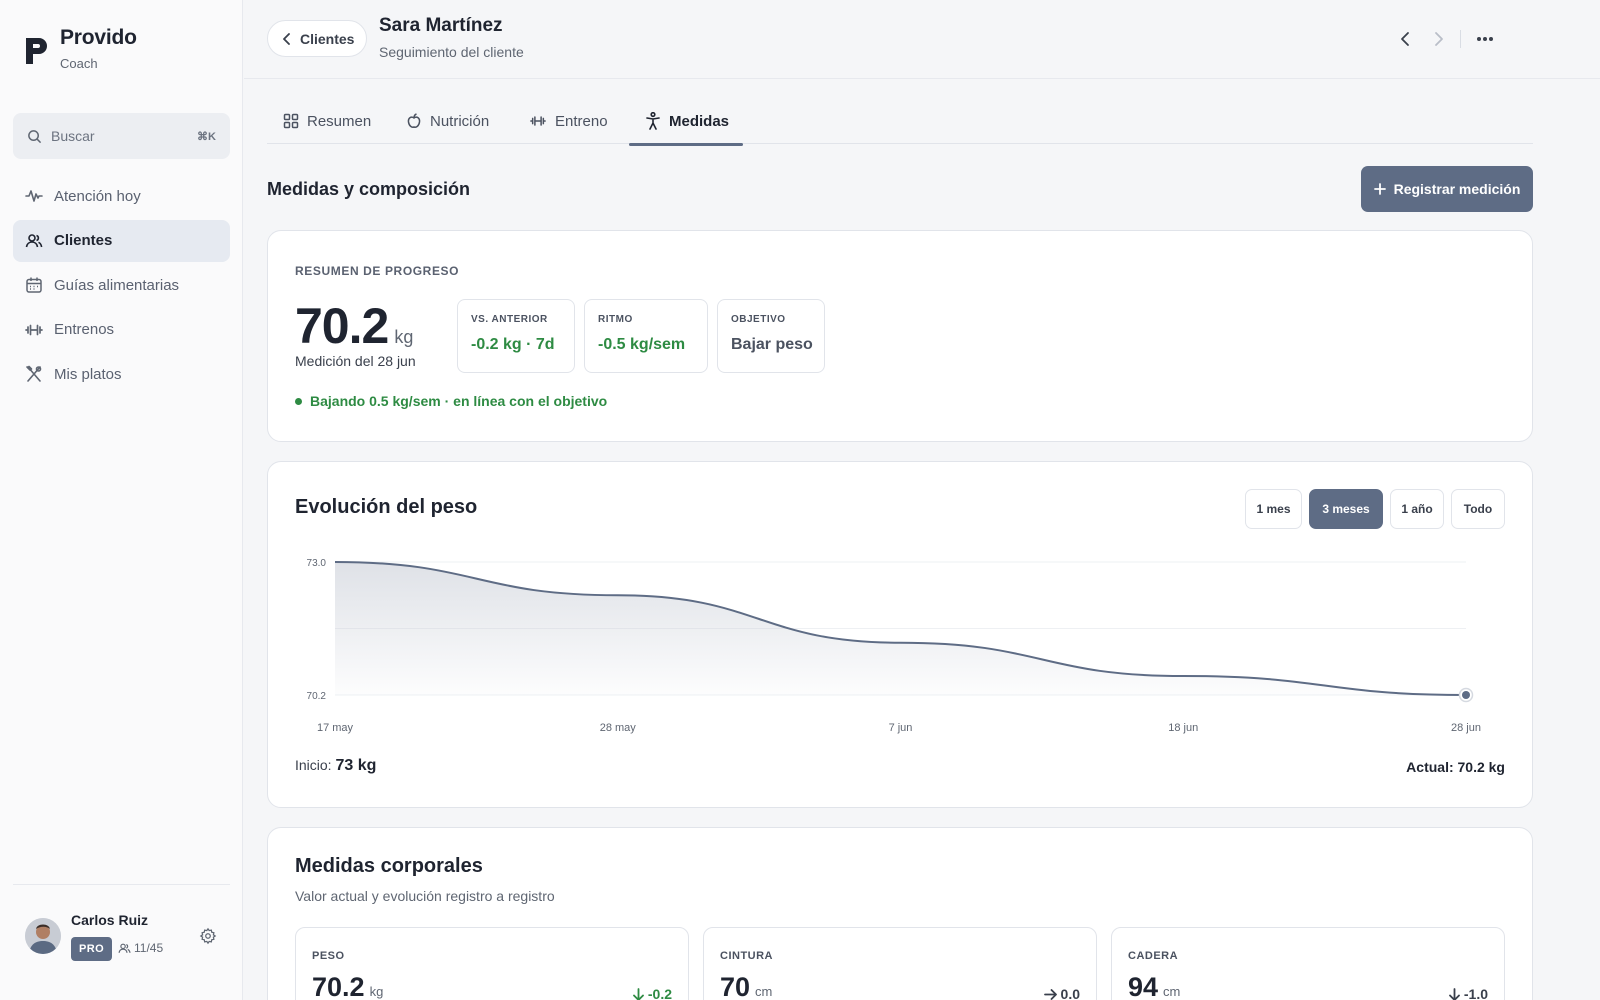 This screenshot has height=1000, width=1600. I want to click on sidebar-item-label: Guías alimentarias, so click(117, 285).